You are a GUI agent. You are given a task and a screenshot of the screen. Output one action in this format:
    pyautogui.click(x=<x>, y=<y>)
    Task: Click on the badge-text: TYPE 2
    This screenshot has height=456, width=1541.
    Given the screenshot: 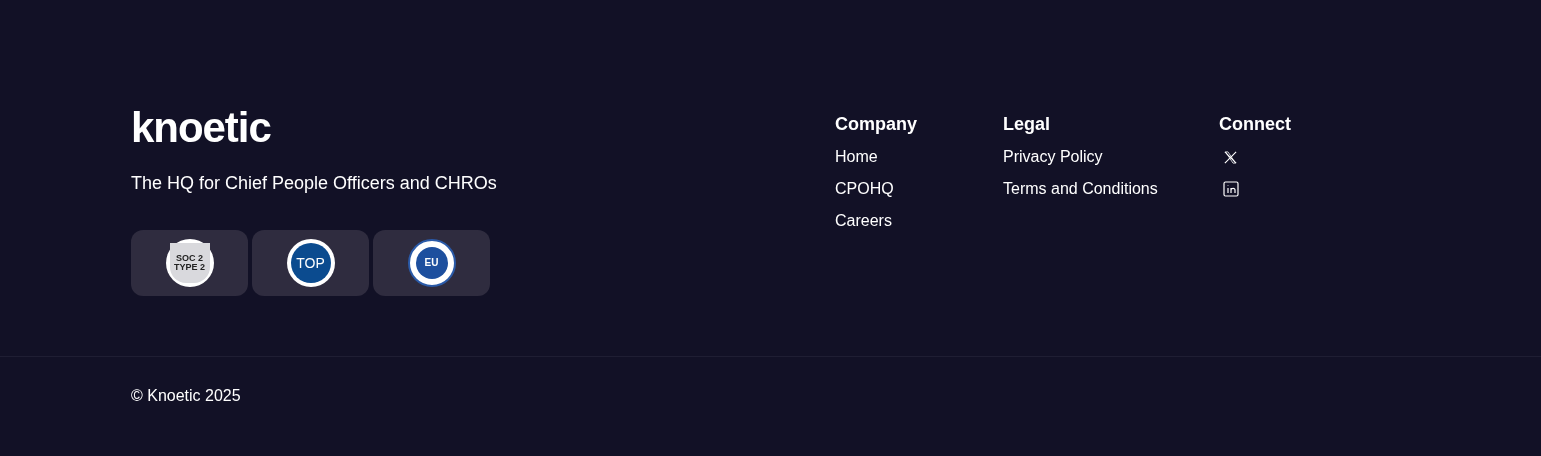 What is the action you would take?
    pyautogui.click(x=189, y=267)
    